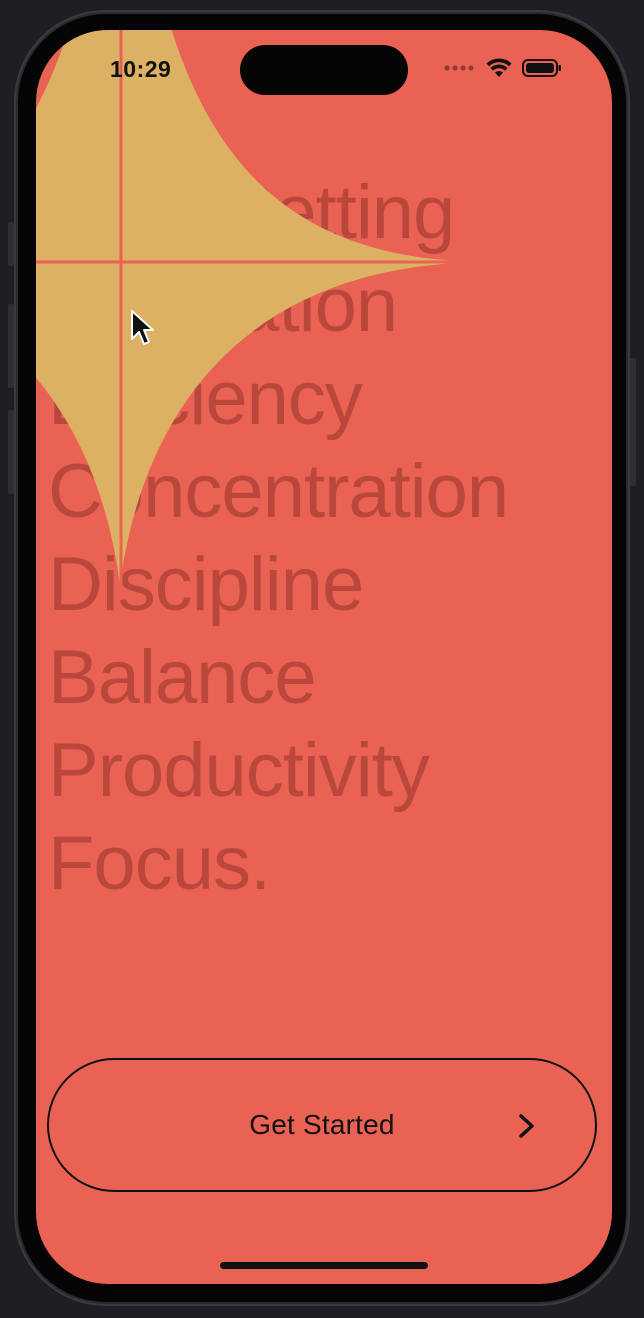 The image size is (644, 1318). What do you see at coordinates (239, 770) in the screenshot?
I see `word-item: Productivity` at bounding box center [239, 770].